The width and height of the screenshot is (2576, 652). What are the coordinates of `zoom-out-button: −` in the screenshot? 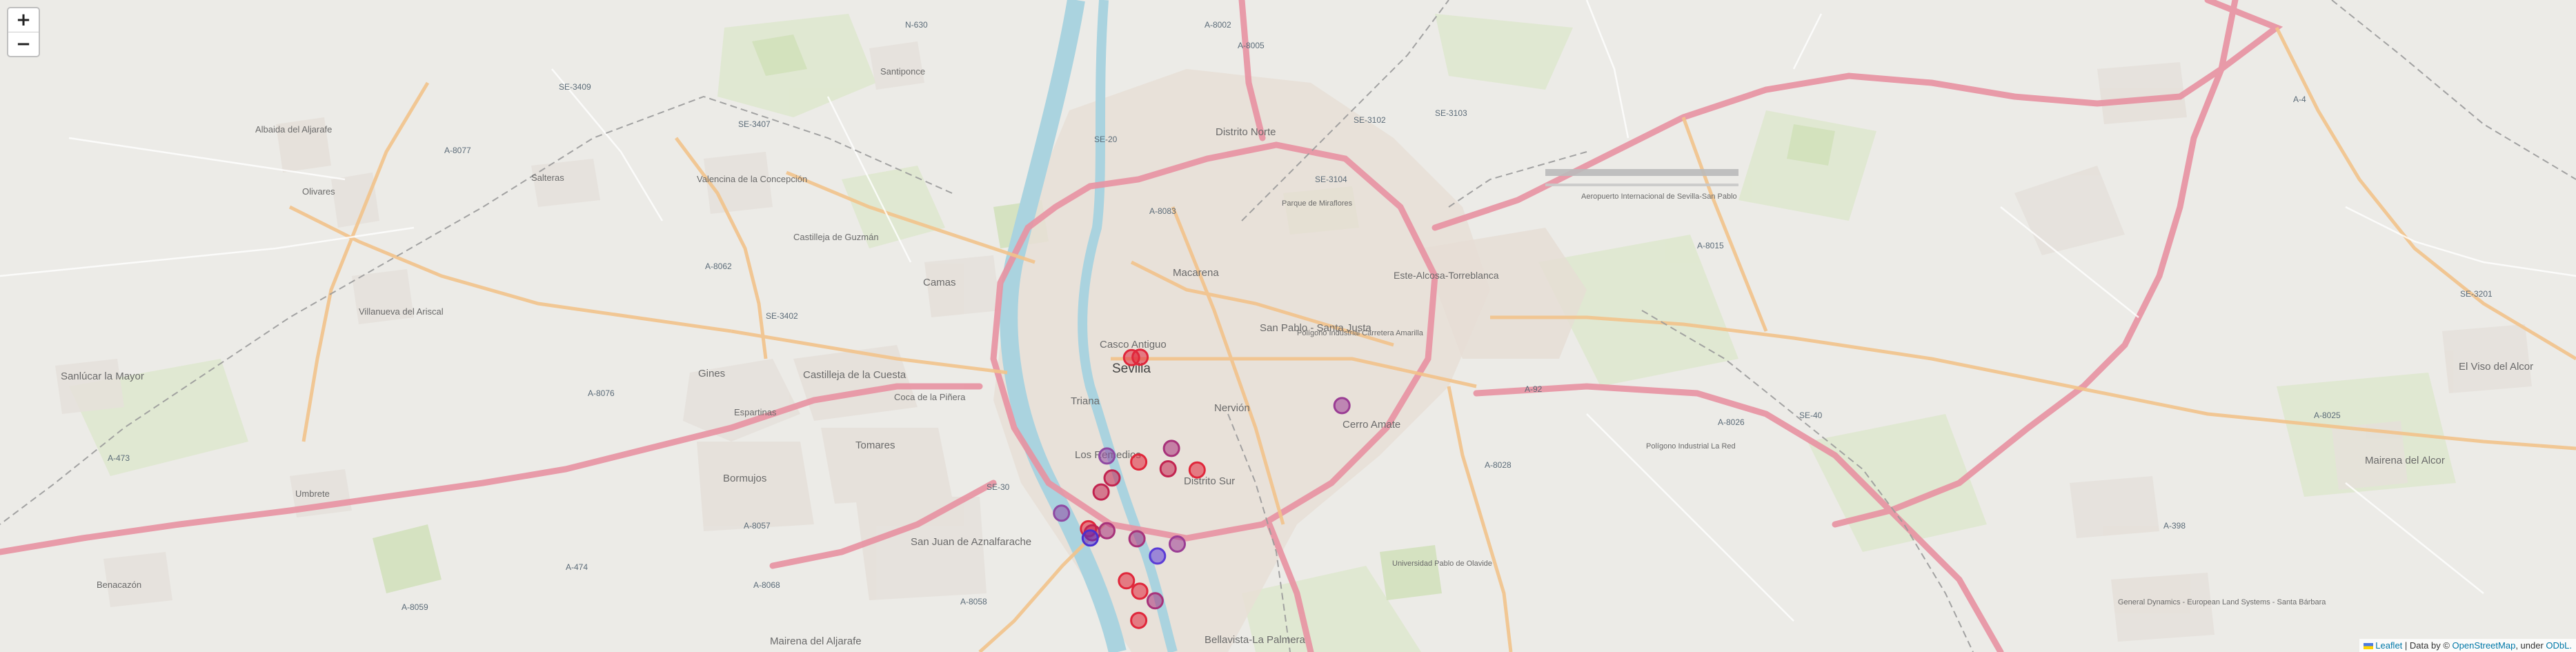 It's located at (23, 44).